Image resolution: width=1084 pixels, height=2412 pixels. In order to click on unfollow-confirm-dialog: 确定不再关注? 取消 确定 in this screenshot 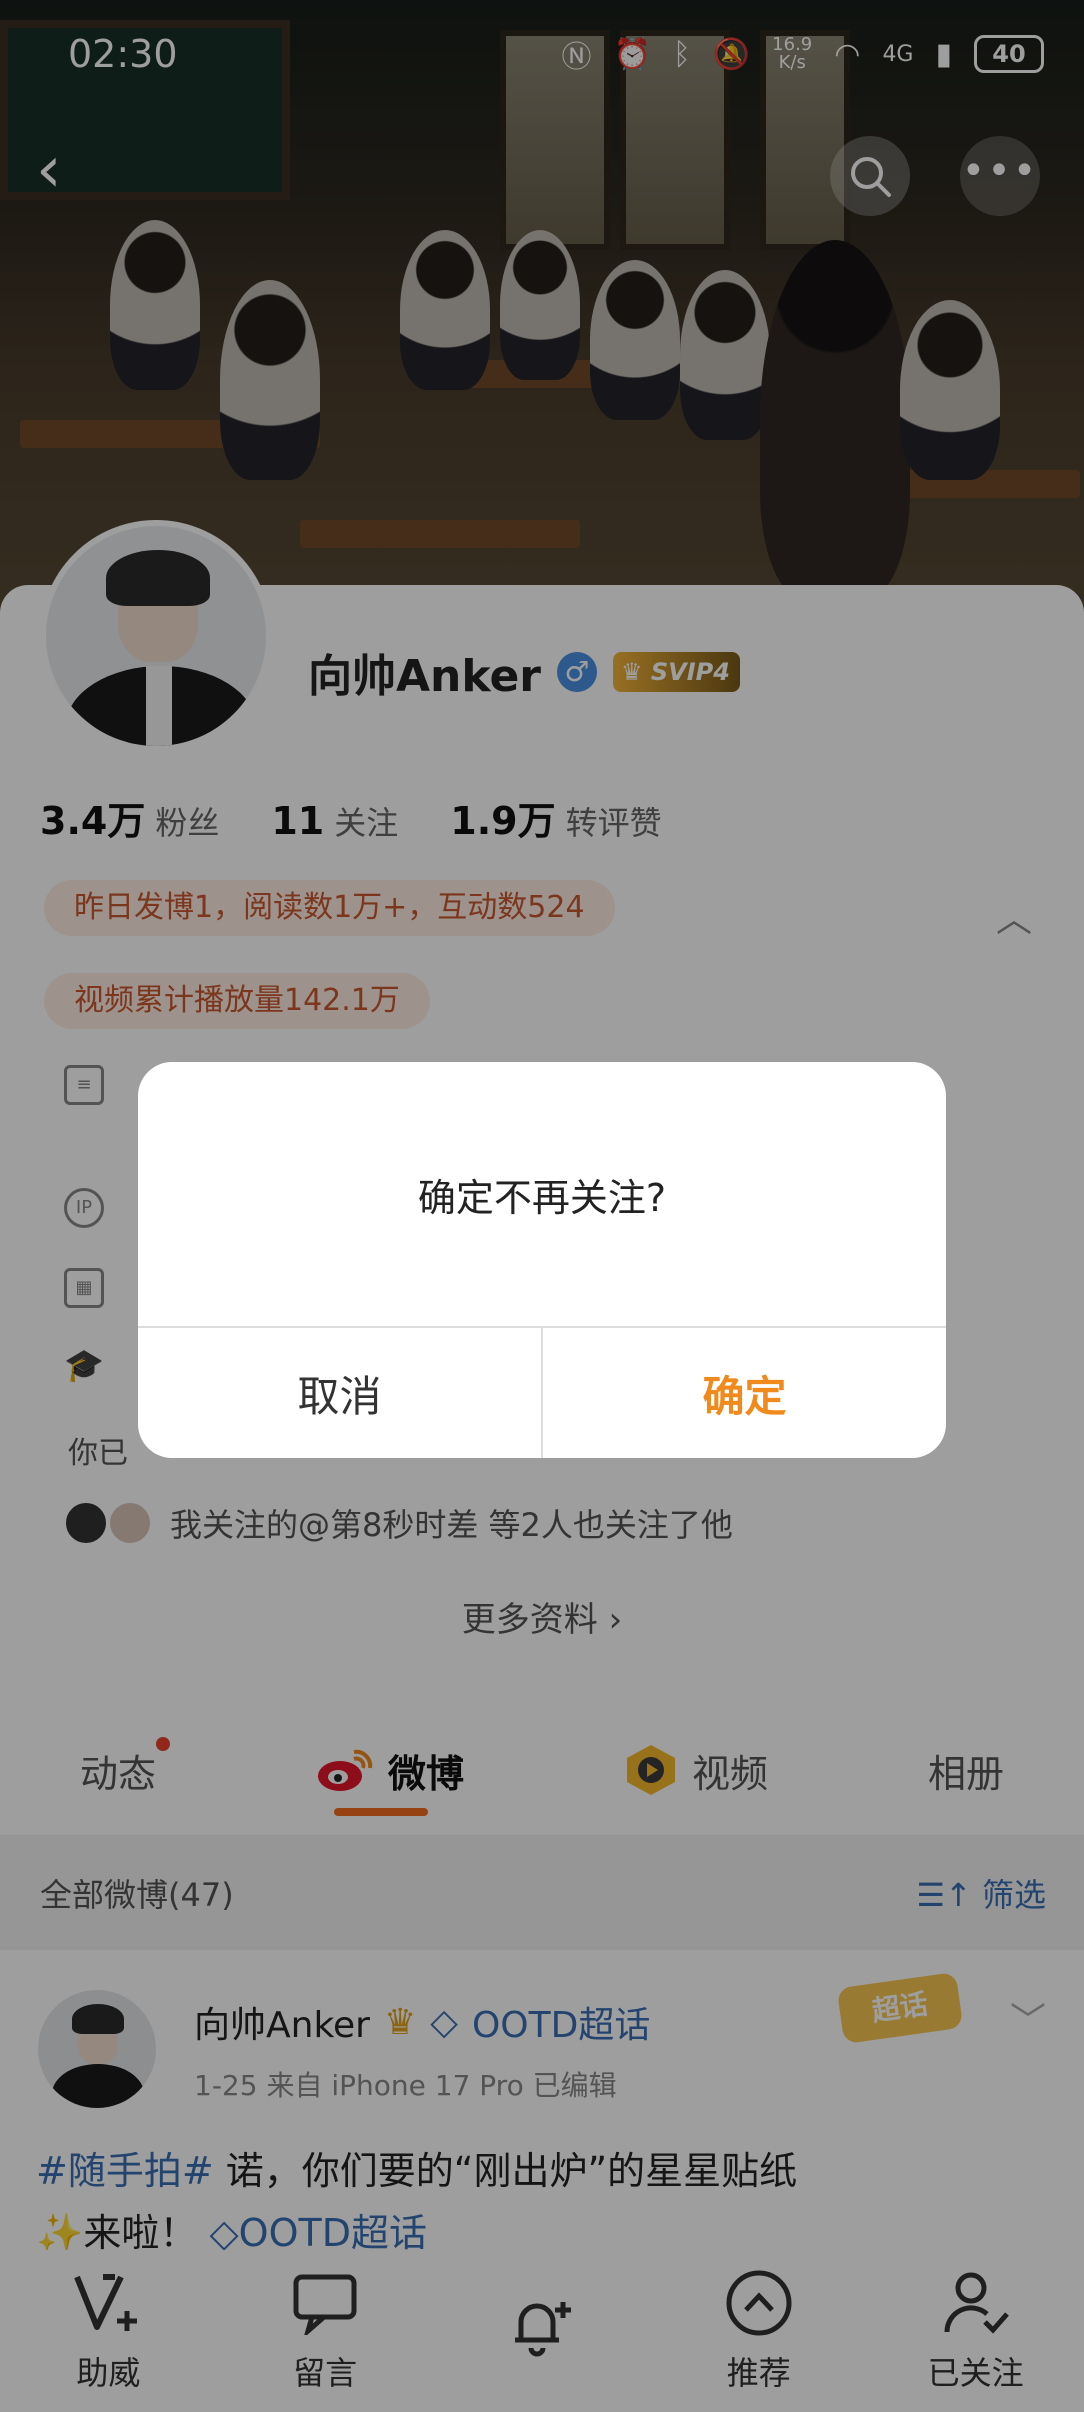, I will do `click(542, 1260)`.